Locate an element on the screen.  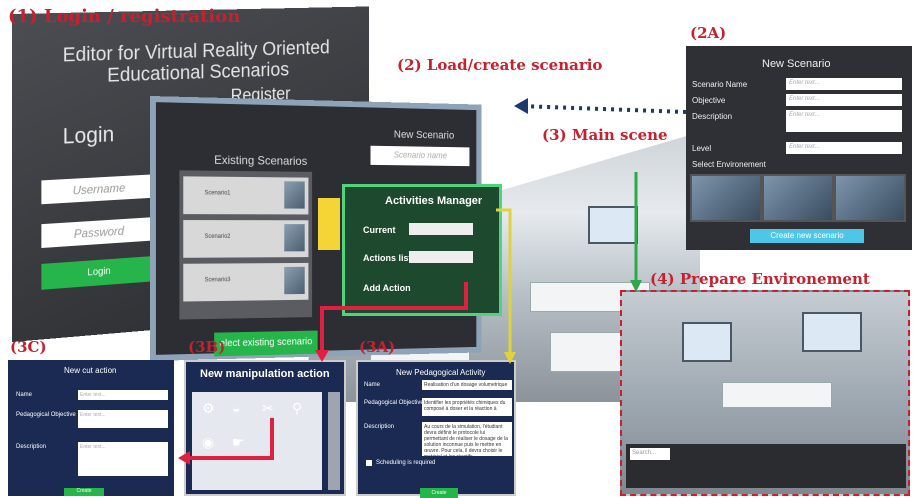
dotted-arrow is located at coordinates (603, 109).